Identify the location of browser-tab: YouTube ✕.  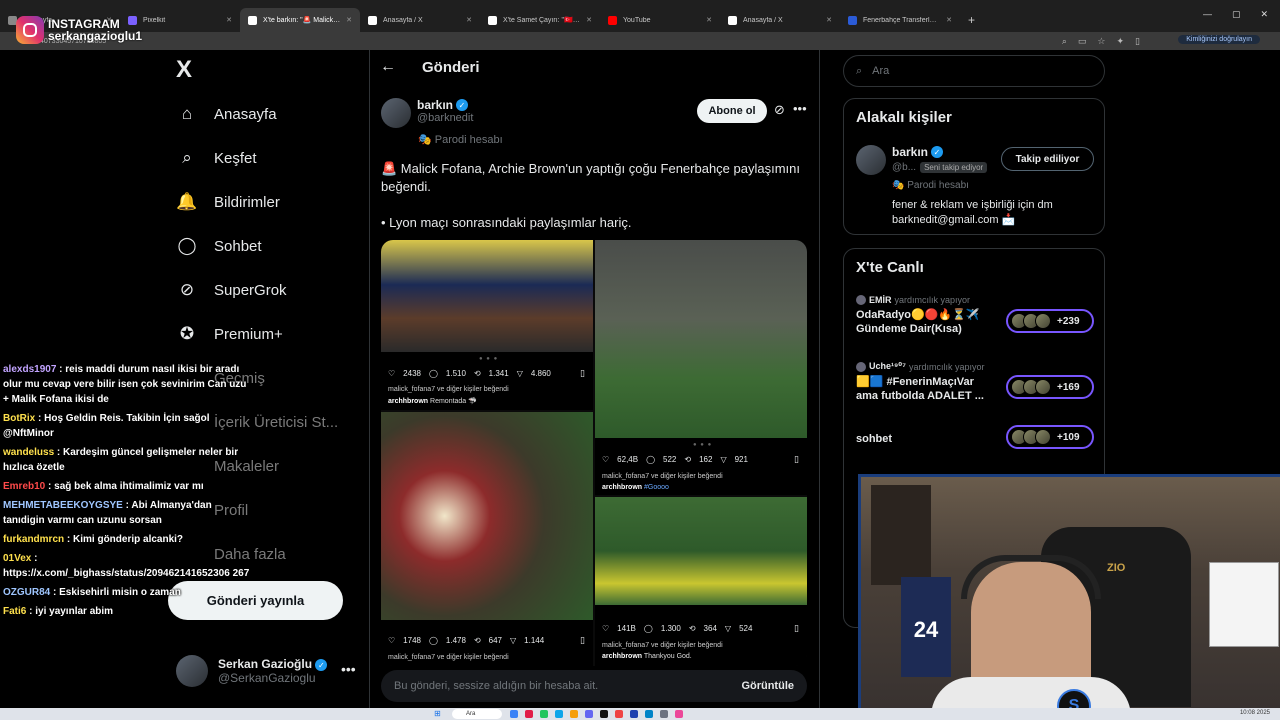
(660, 20).